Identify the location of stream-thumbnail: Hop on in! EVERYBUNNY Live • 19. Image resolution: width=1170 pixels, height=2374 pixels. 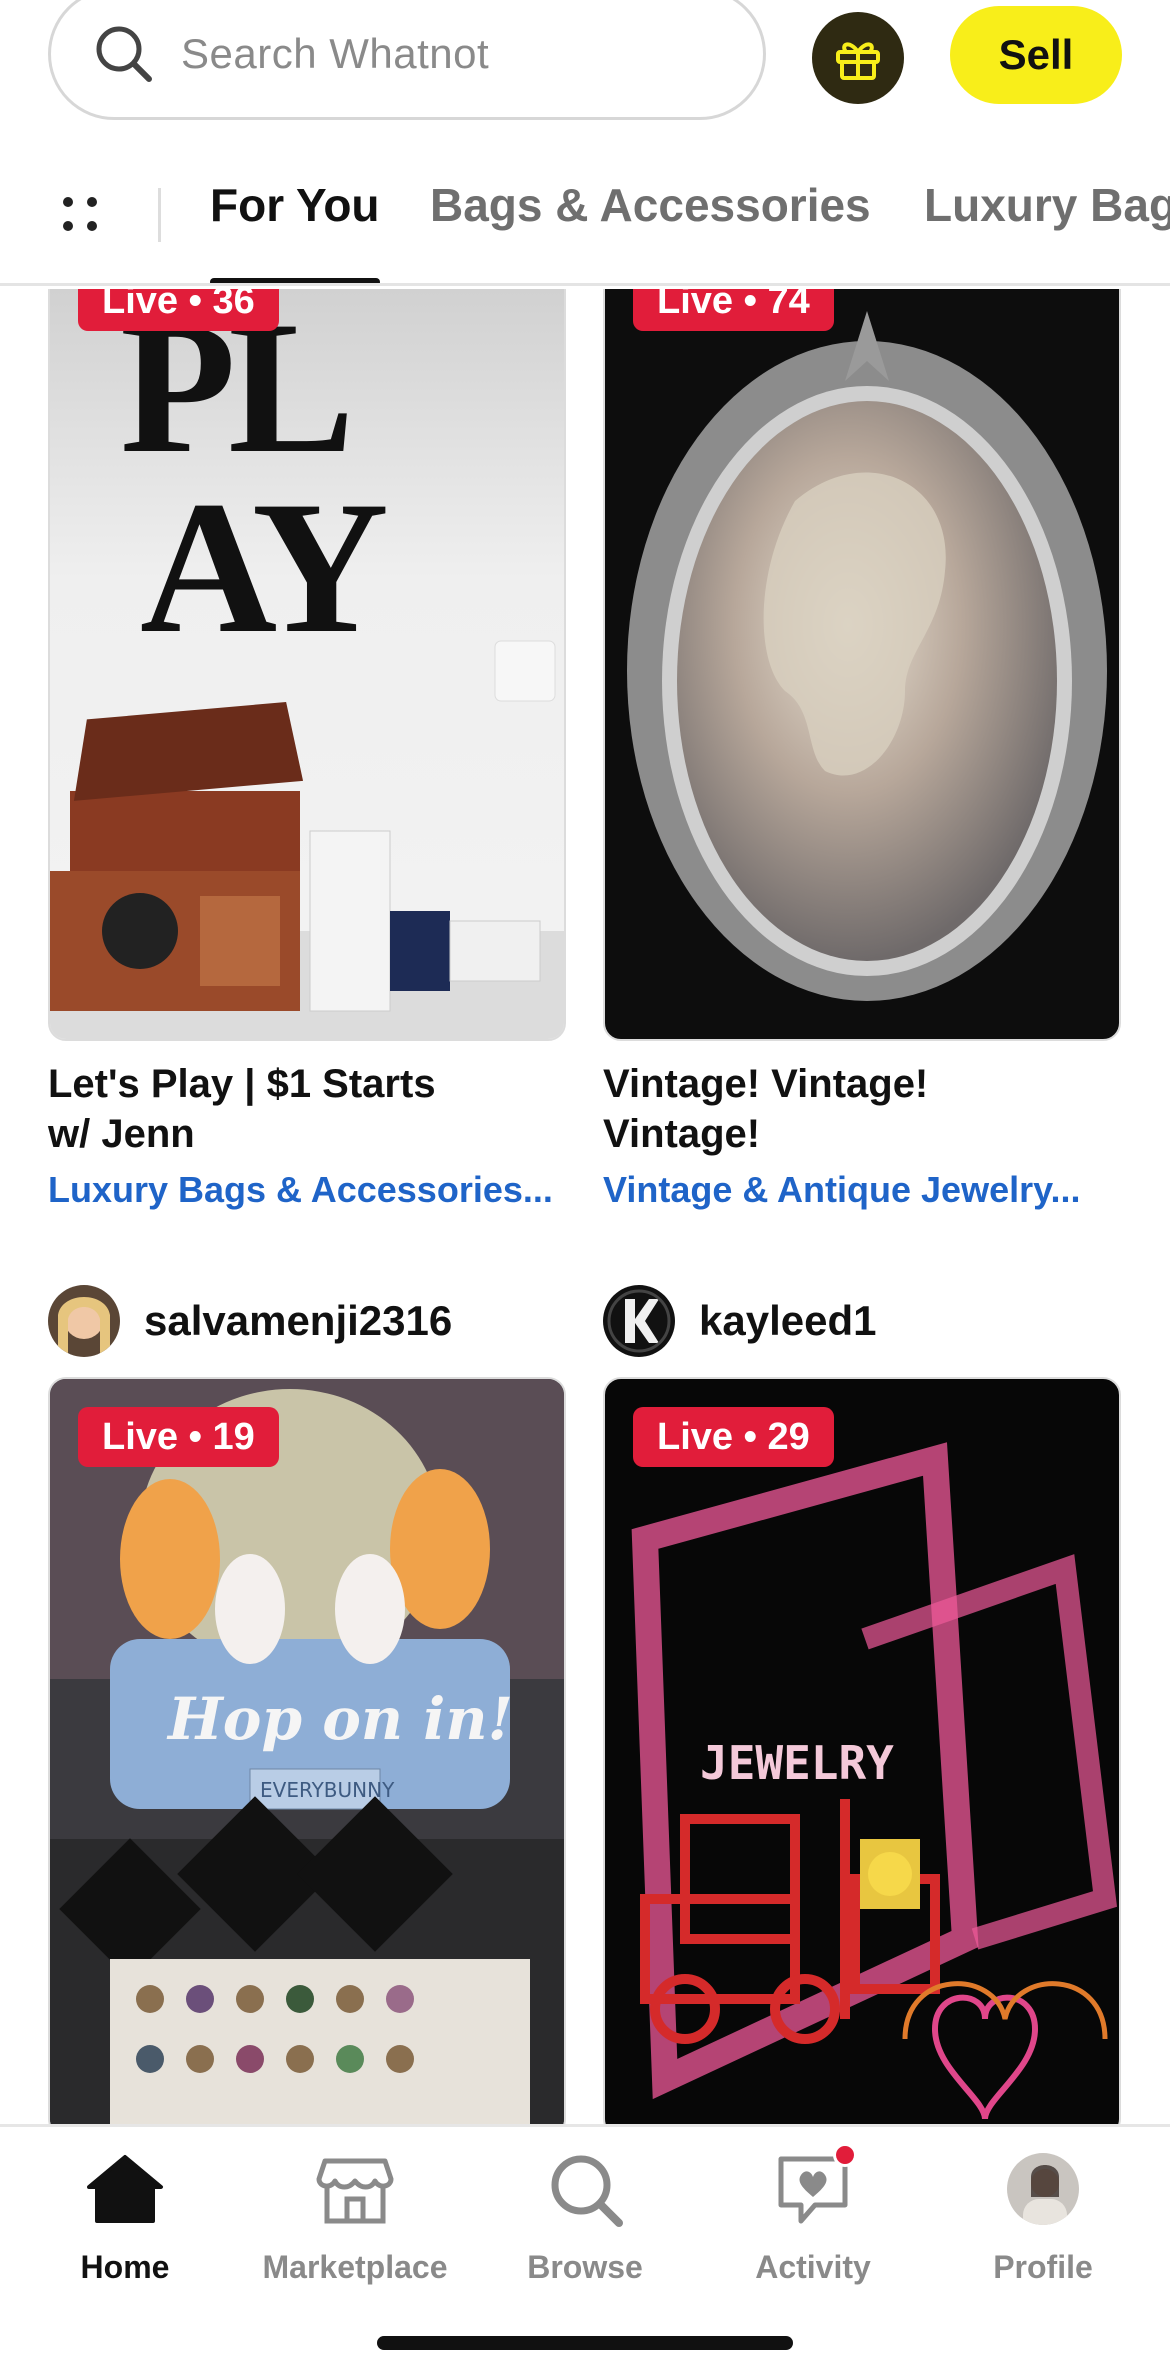
(307, 1750).